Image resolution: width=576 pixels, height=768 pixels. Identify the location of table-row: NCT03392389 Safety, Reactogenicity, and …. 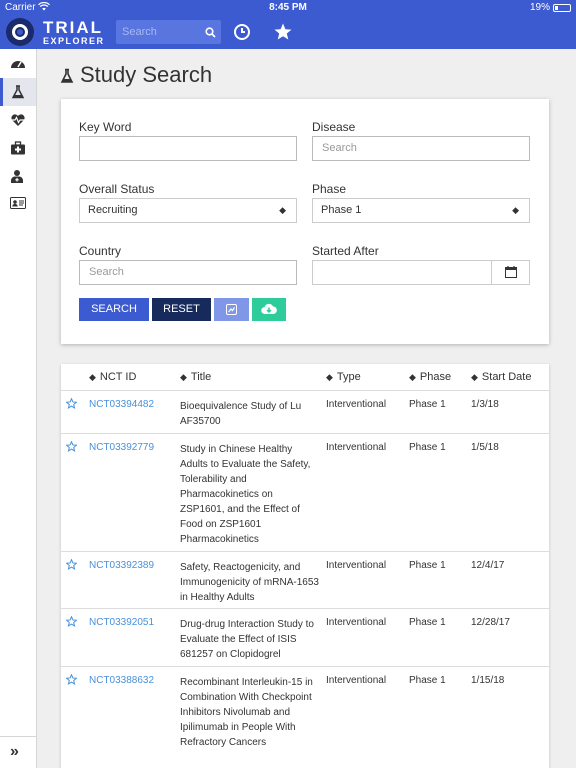
(305, 580).